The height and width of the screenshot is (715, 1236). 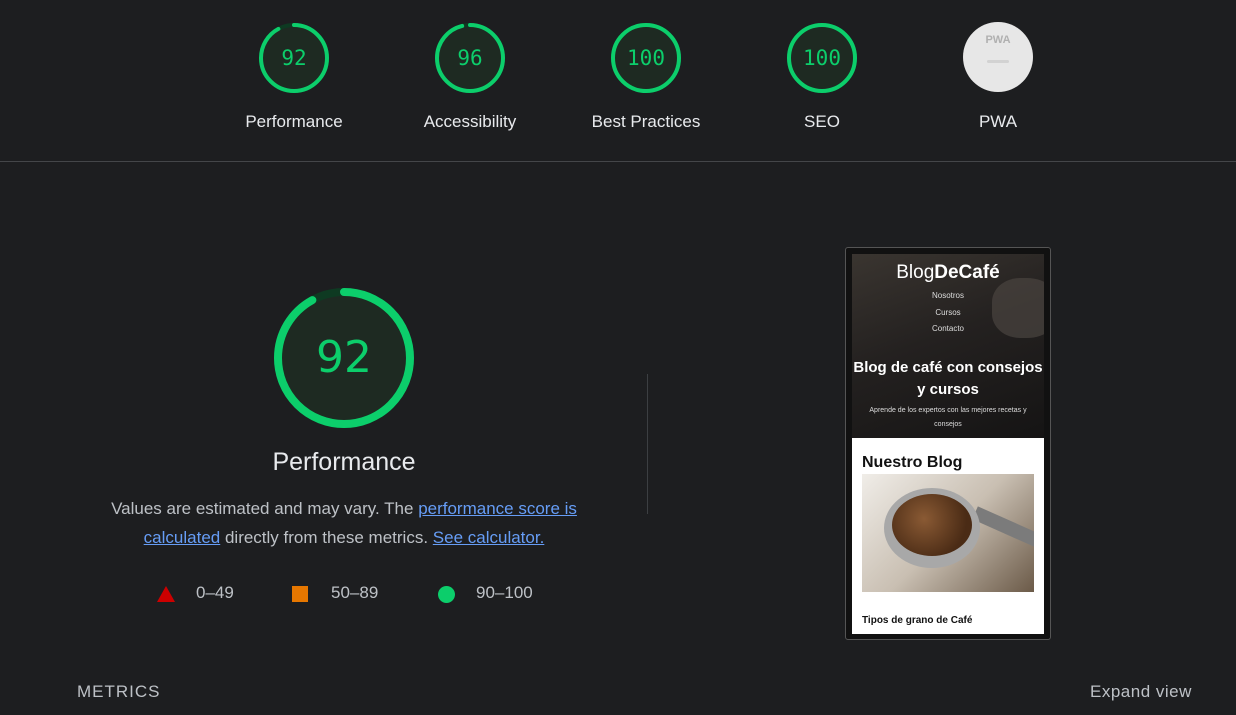 I want to click on coffee-grounds, so click(x=932, y=525).